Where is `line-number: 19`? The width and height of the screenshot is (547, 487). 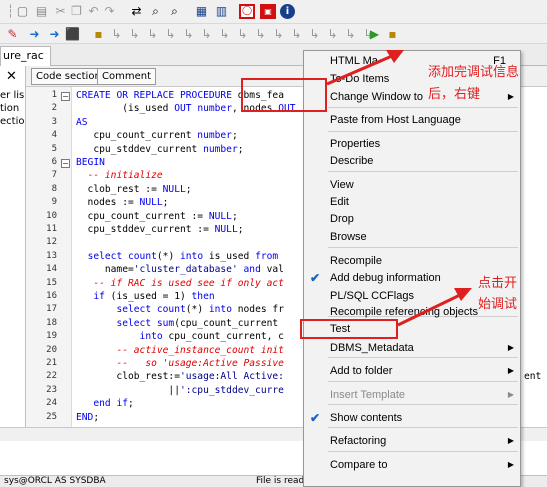 line-number: 19 is located at coordinates (51, 336).